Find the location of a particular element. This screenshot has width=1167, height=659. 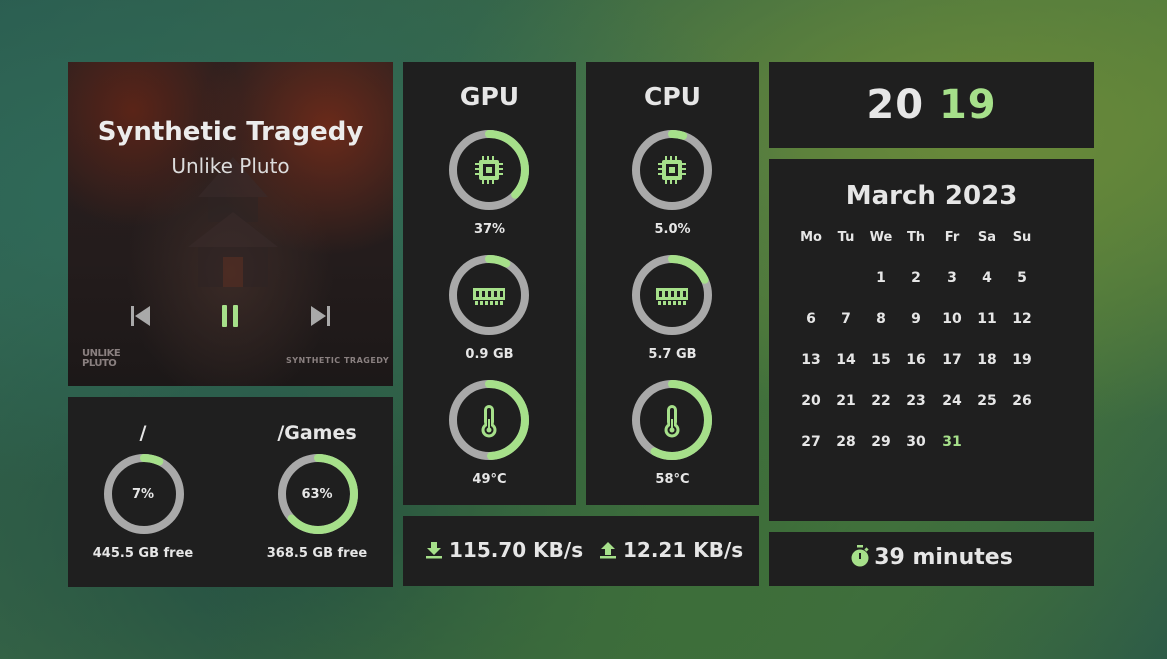

gpu-temp-gauge is located at coordinates (489, 420).